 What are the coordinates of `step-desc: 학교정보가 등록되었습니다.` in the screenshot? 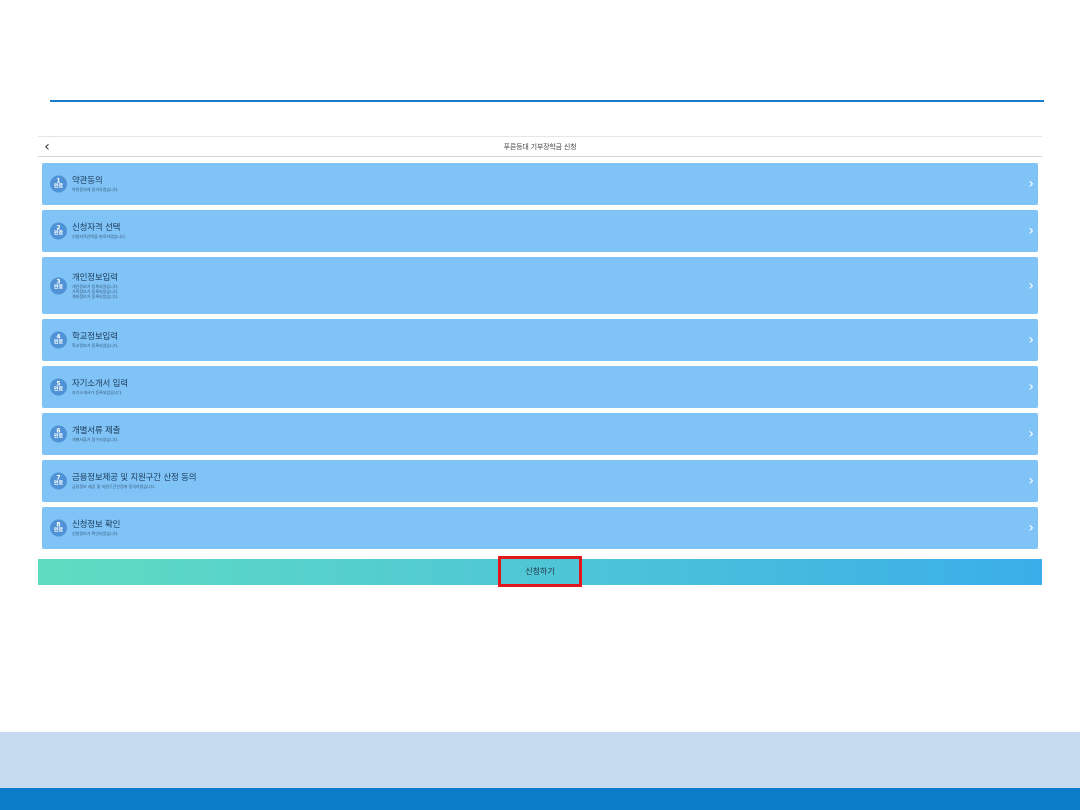 It's located at (95, 345).